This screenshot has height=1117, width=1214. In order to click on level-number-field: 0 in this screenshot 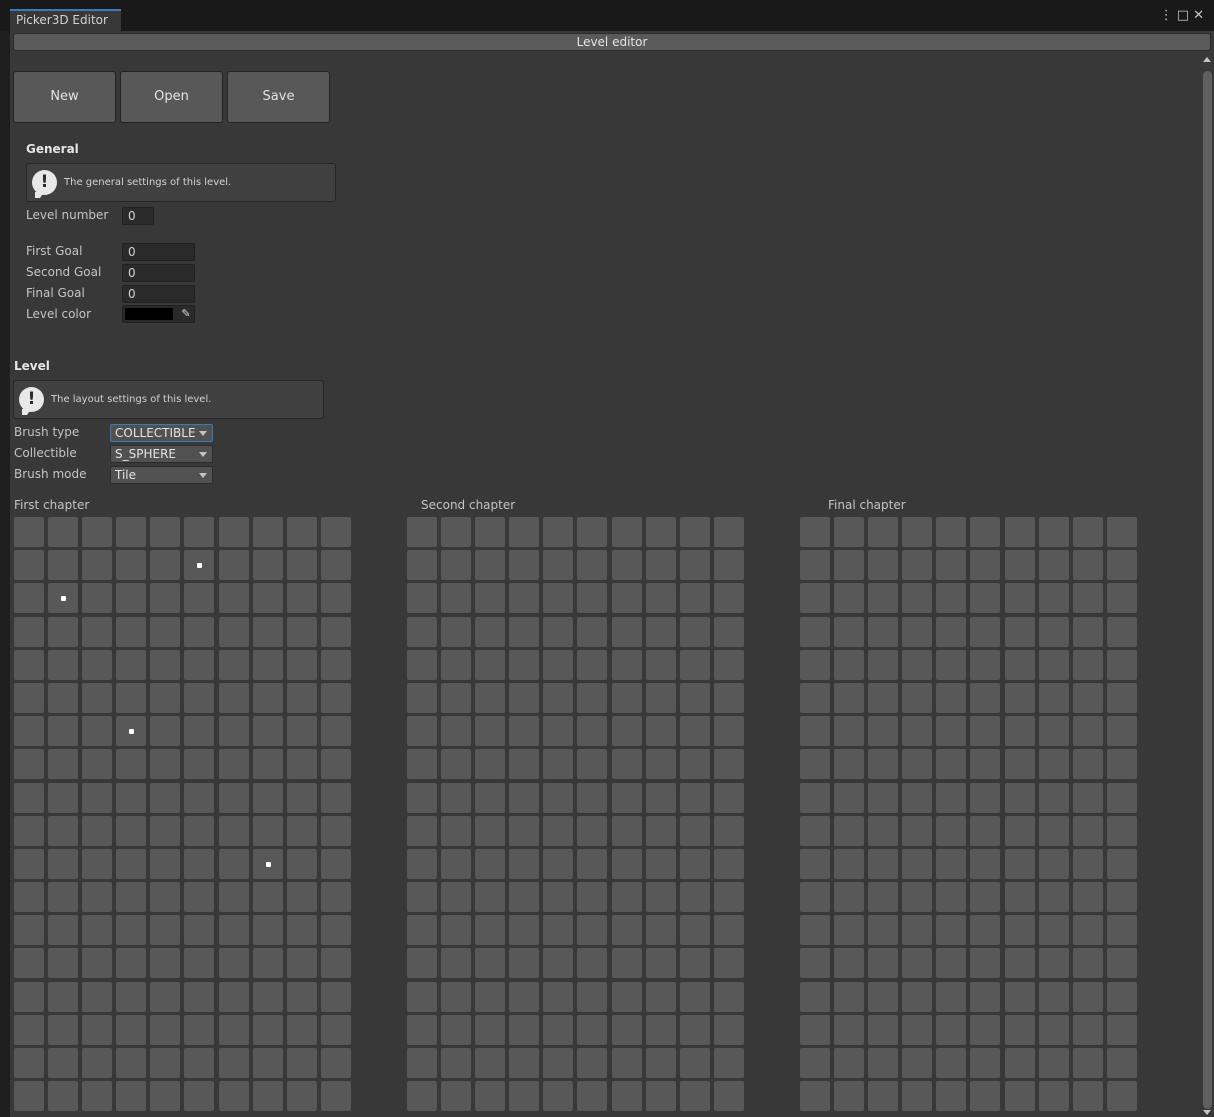, I will do `click(138, 216)`.